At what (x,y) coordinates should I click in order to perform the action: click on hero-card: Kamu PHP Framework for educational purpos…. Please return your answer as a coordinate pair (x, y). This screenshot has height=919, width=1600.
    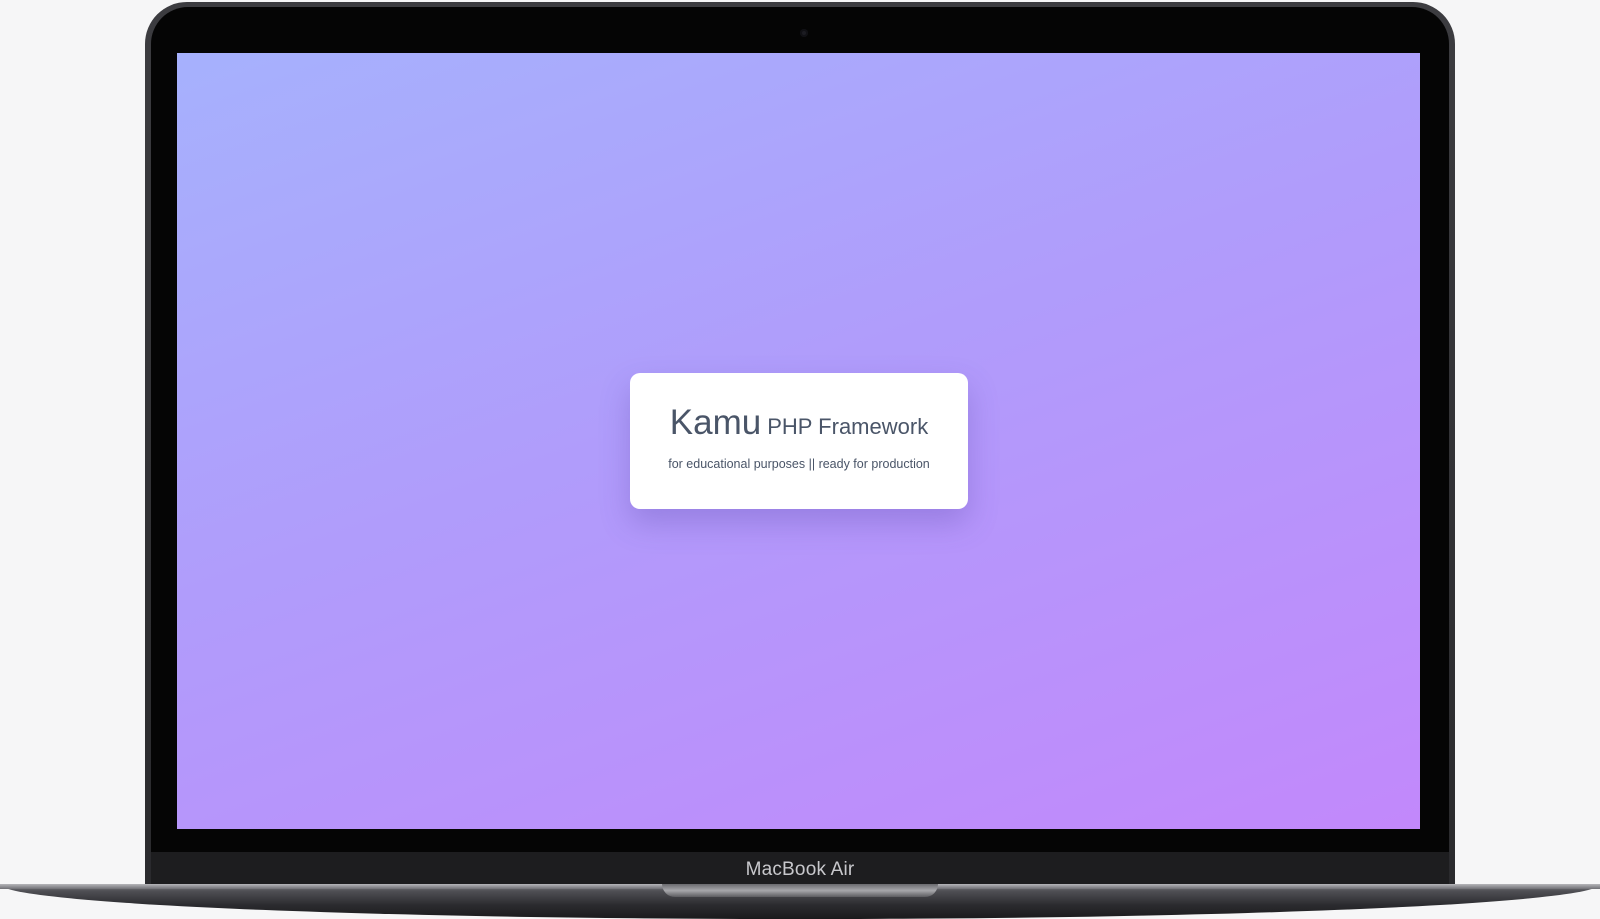
    Looking at the image, I should click on (799, 441).